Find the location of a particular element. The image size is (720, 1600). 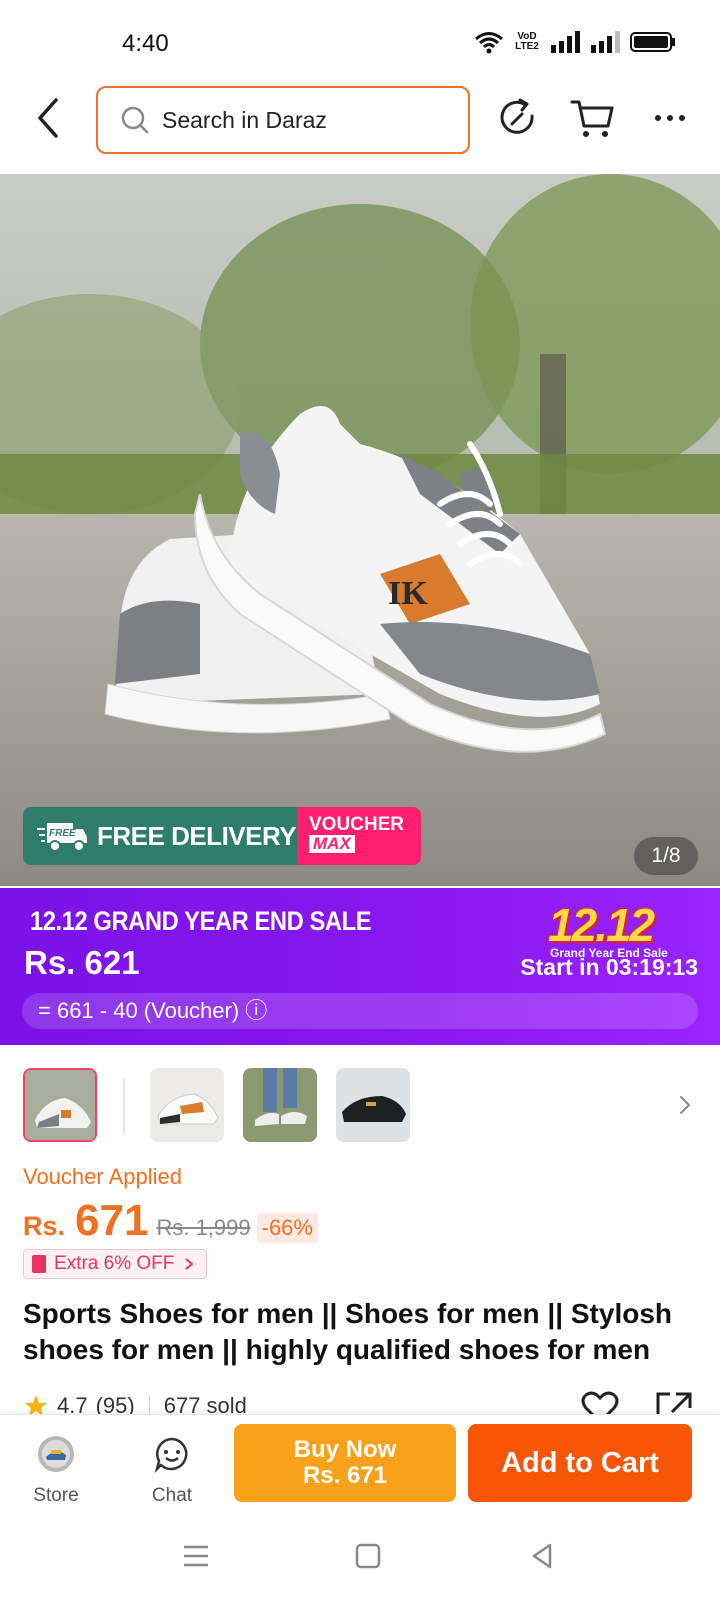

bottom-action-bar: Store Chat Buy Now Rs. 671 Add to Cart is located at coordinates (360, 1465).